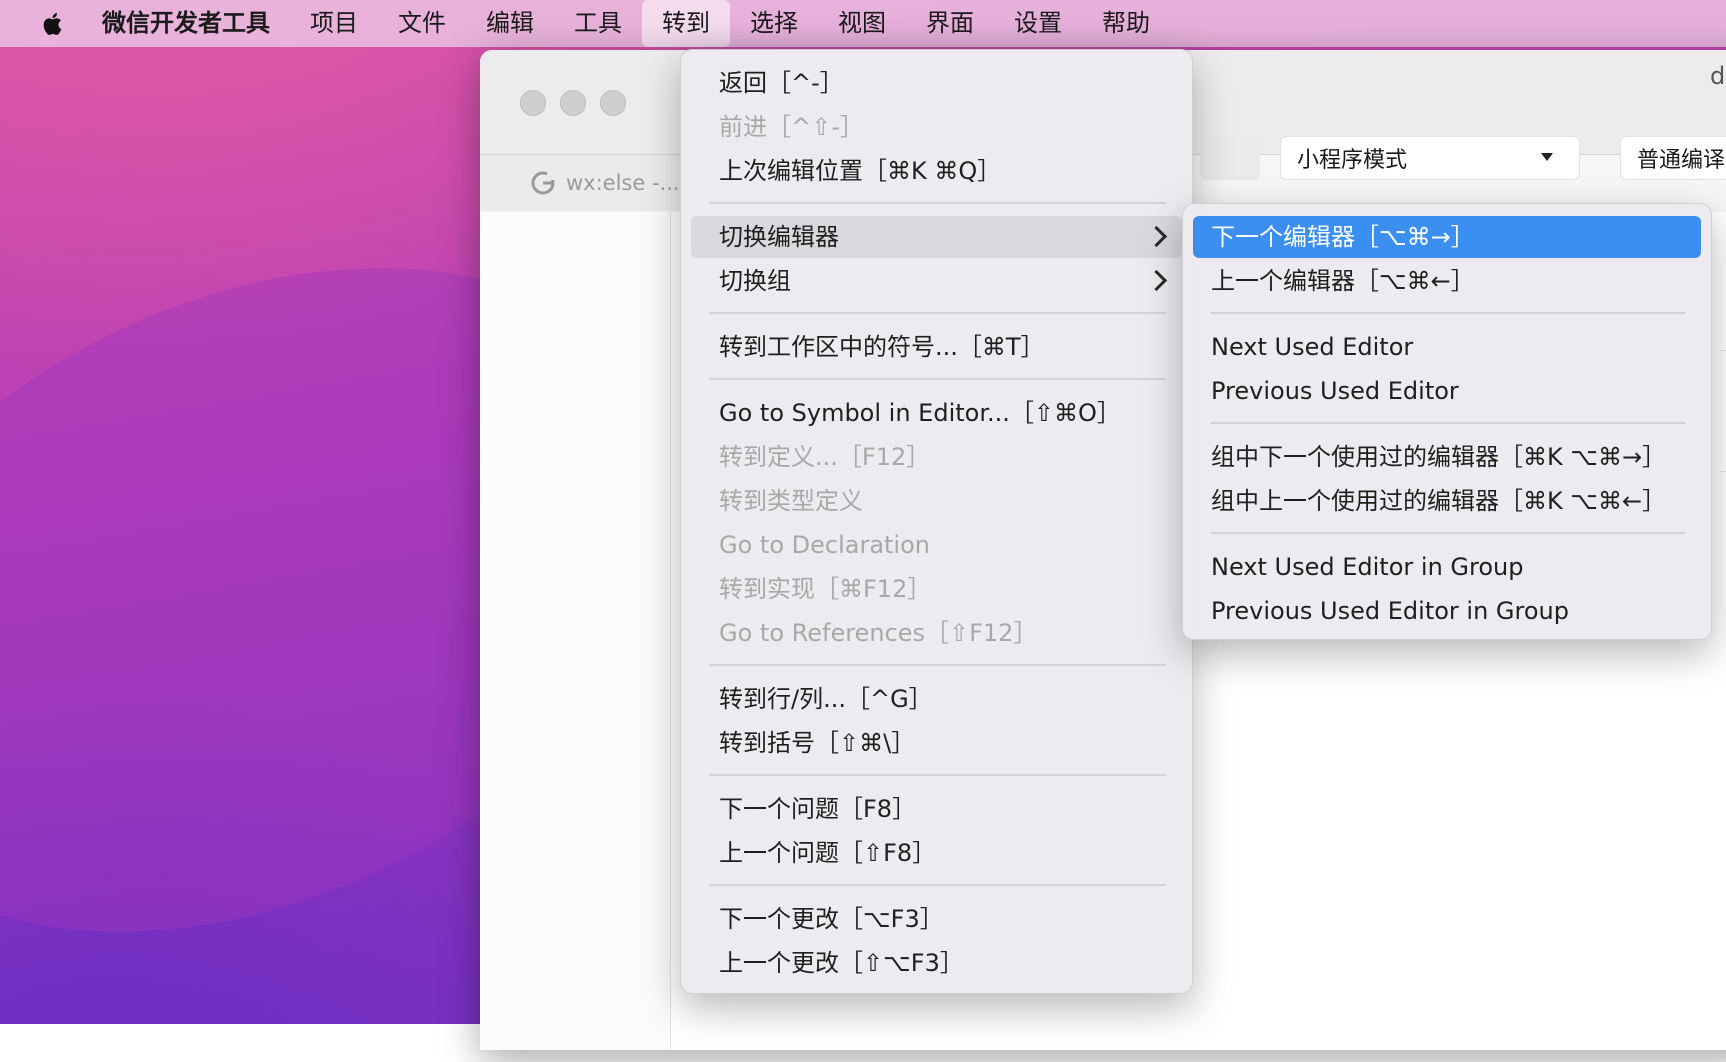 This screenshot has width=1726, height=1062. What do you see at coordinates (936, 699) in the screenshot?
I see `menu-item-goto-line-column: 转到行/列...［^G］` at bounding box center [936, 699].